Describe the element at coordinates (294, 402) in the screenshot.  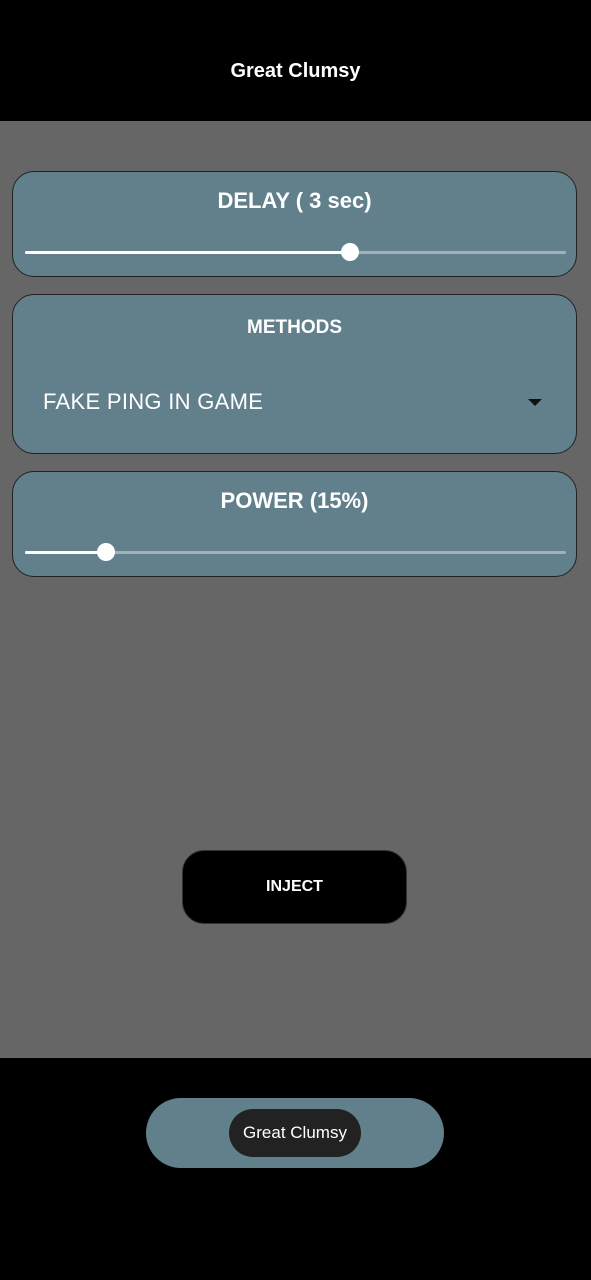
I see `methods-dropdown: FAKE PING IN GAME` at that location.